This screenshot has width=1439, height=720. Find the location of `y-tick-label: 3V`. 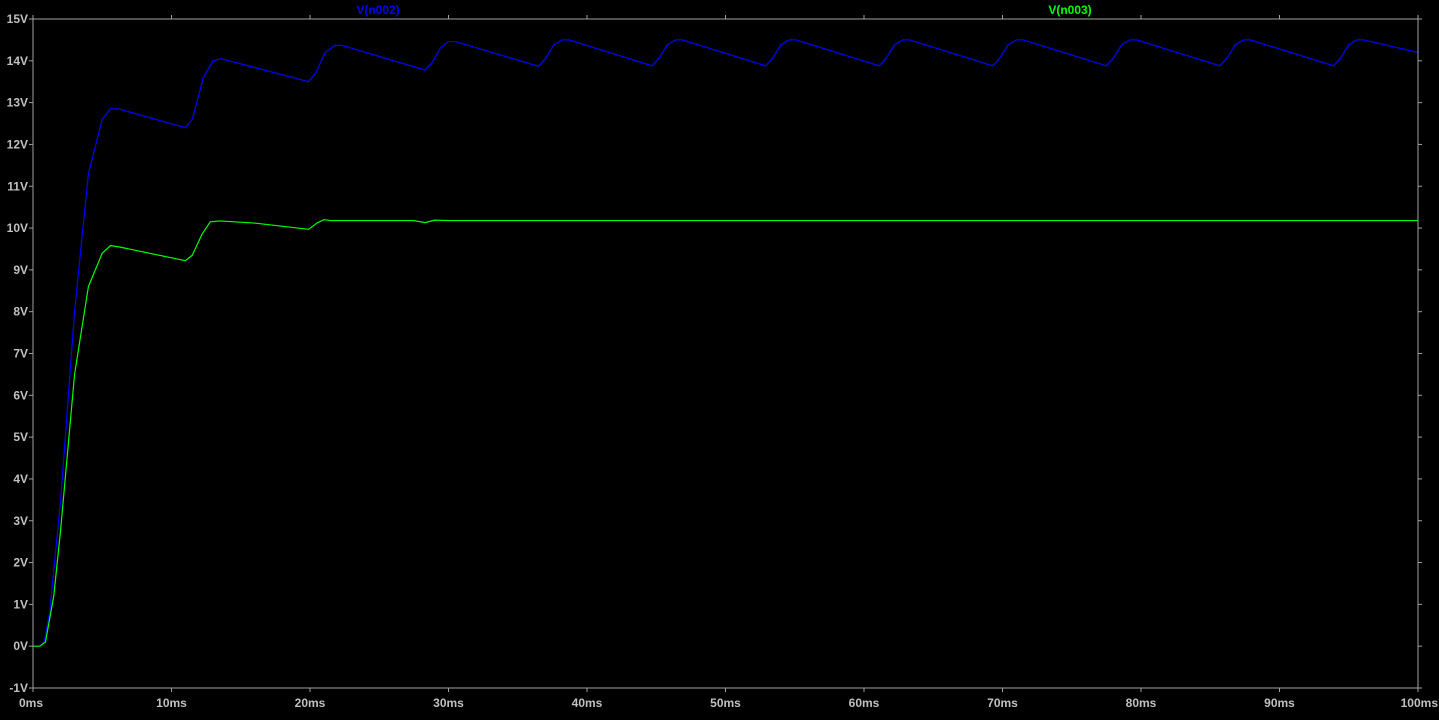

y-tick-label: 3V is located at coordinates (20, 521).